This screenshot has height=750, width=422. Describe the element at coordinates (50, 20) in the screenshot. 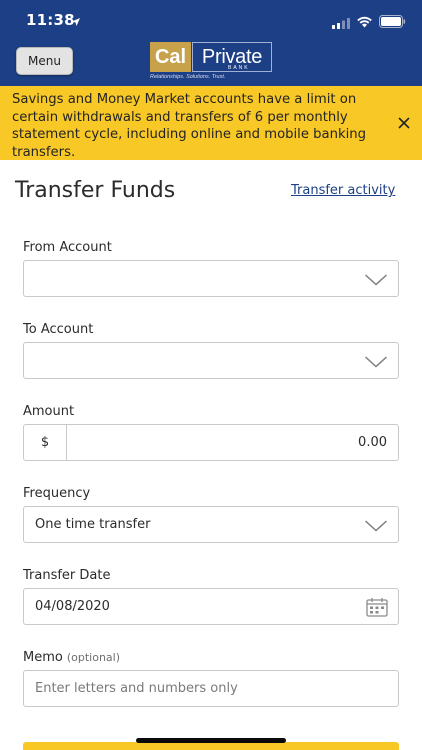

I see `status-time: 11:38` at that location.